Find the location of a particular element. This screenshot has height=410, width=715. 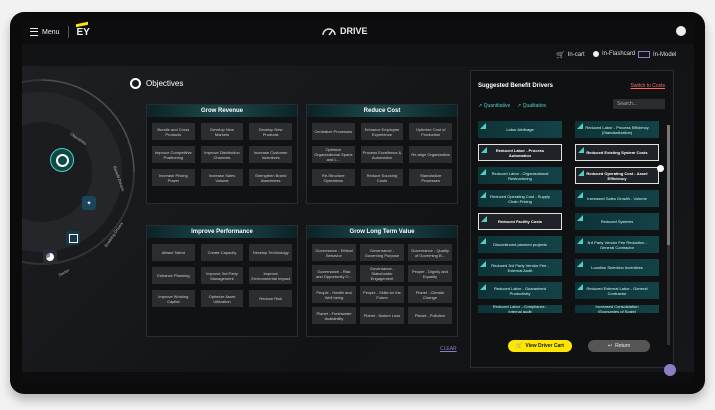

objective-chip: Improve Competitive Positioning is located at coordinates (173, 154).